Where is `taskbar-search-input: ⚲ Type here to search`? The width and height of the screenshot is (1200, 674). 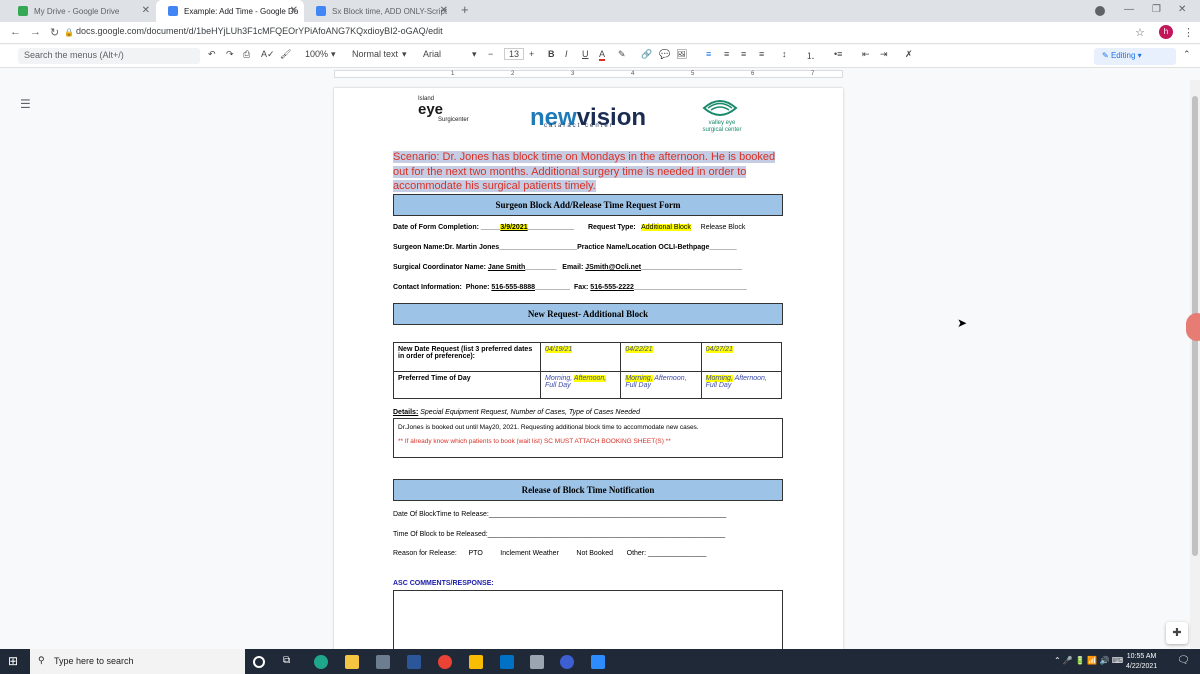 taskbar-search-input: ⚲ Type here to search is located at coordinates (137, 661).